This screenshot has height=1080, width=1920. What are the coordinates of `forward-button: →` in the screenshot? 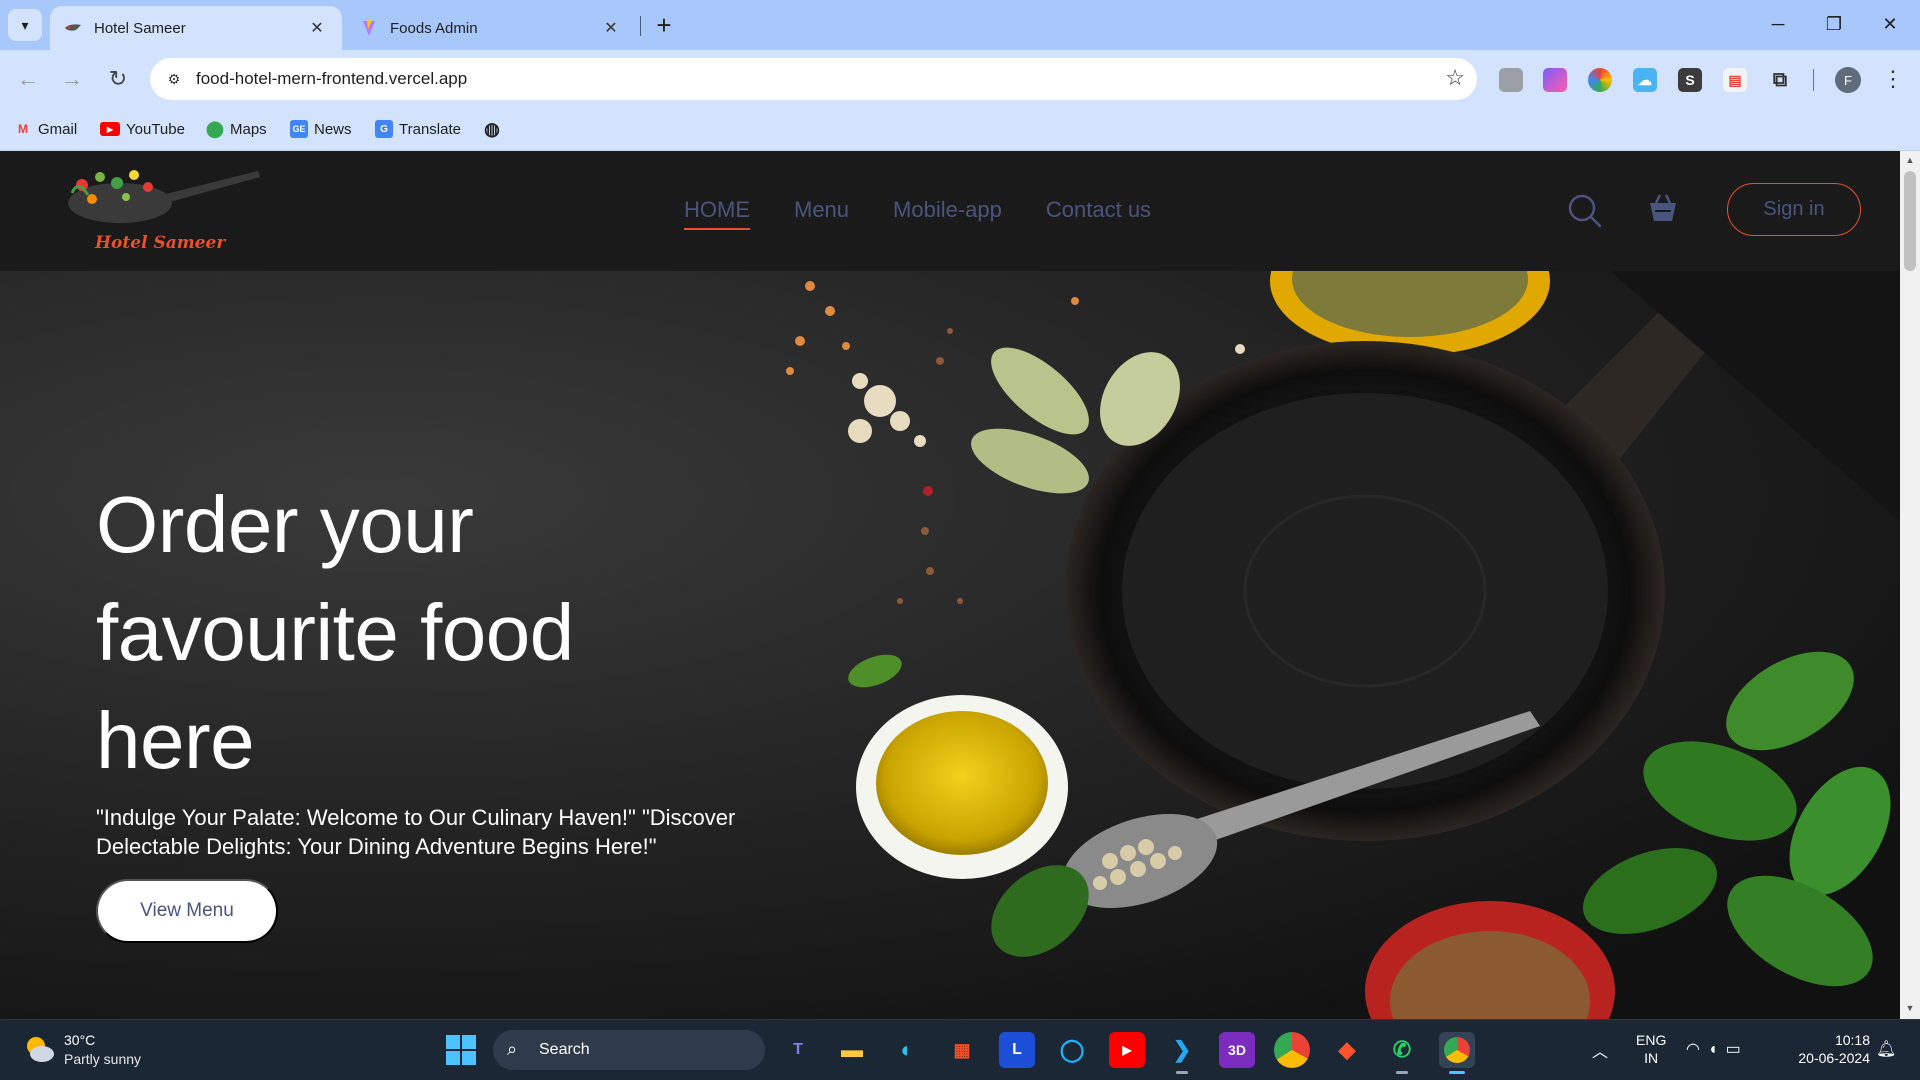 It's located at (72, 79).